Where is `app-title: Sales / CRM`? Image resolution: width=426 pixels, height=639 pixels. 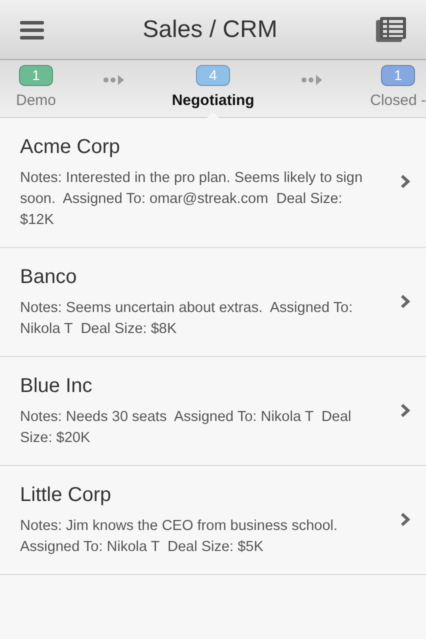
app-title: Sales / CRM is located at coordinates (210, 29).